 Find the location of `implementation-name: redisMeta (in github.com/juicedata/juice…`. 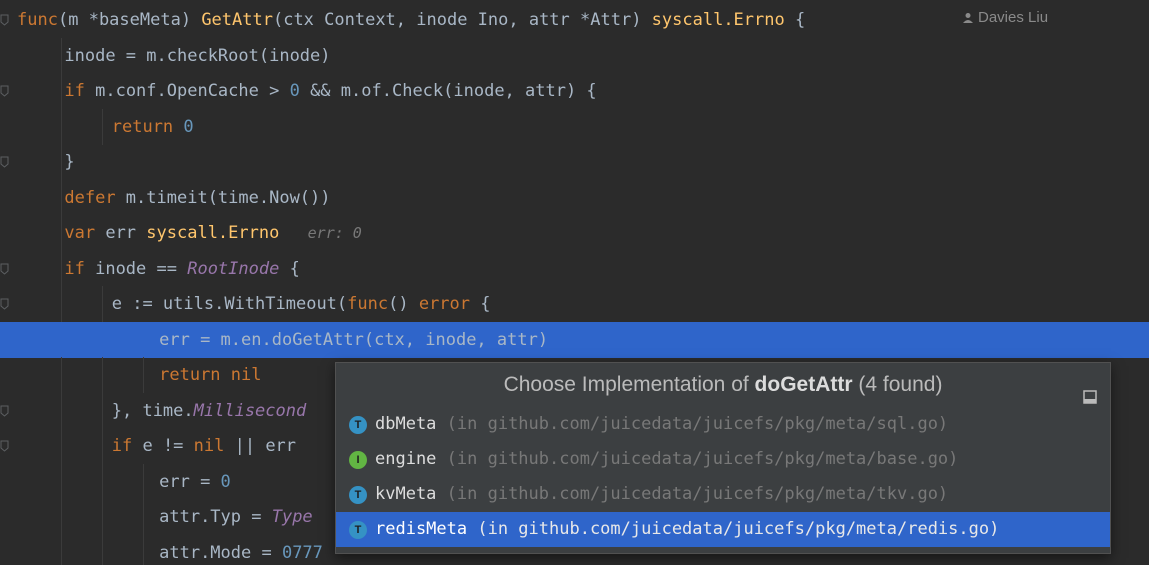

implementation-name: redisMeta (in github.com/juicedata/juice… is located at coordinates (687, 529).